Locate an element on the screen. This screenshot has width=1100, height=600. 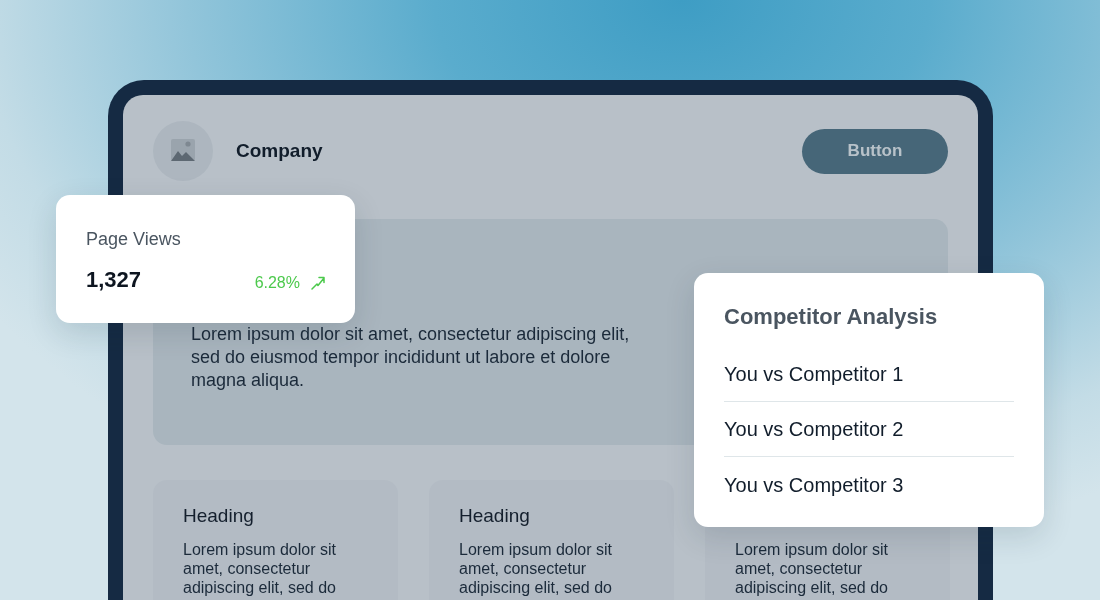
company-name: Company is located at coordinates (279, 151).